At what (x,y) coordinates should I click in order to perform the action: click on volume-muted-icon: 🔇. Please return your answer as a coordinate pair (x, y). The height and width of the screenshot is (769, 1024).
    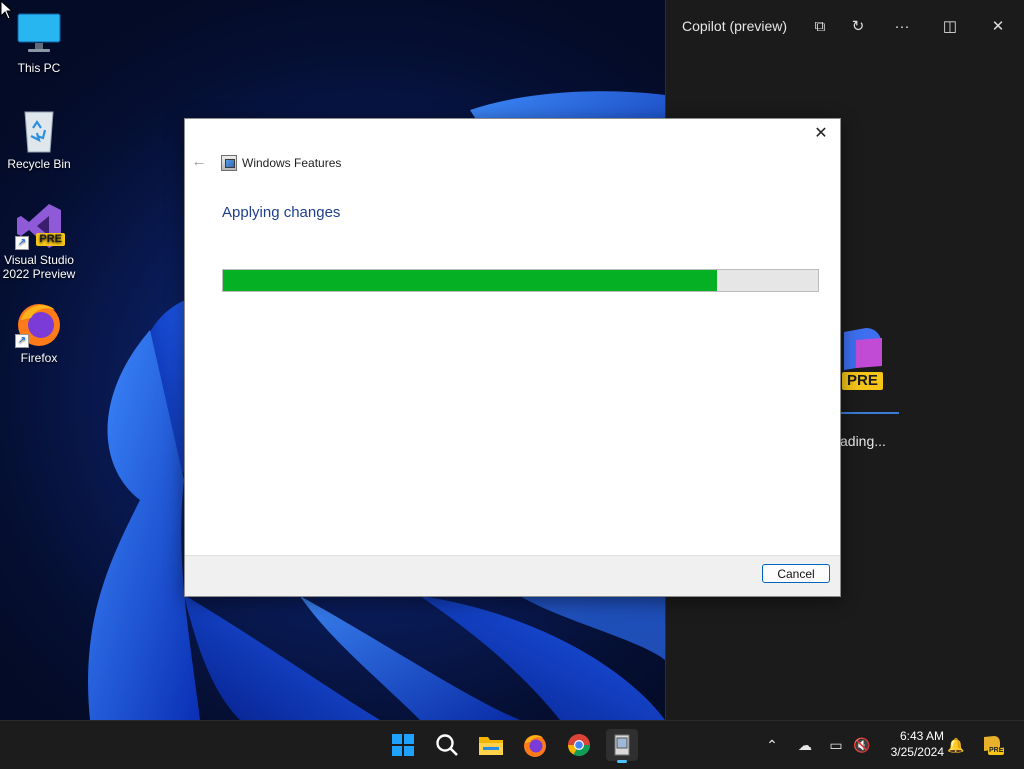
    Looking at the image, I should click on (862, 745).